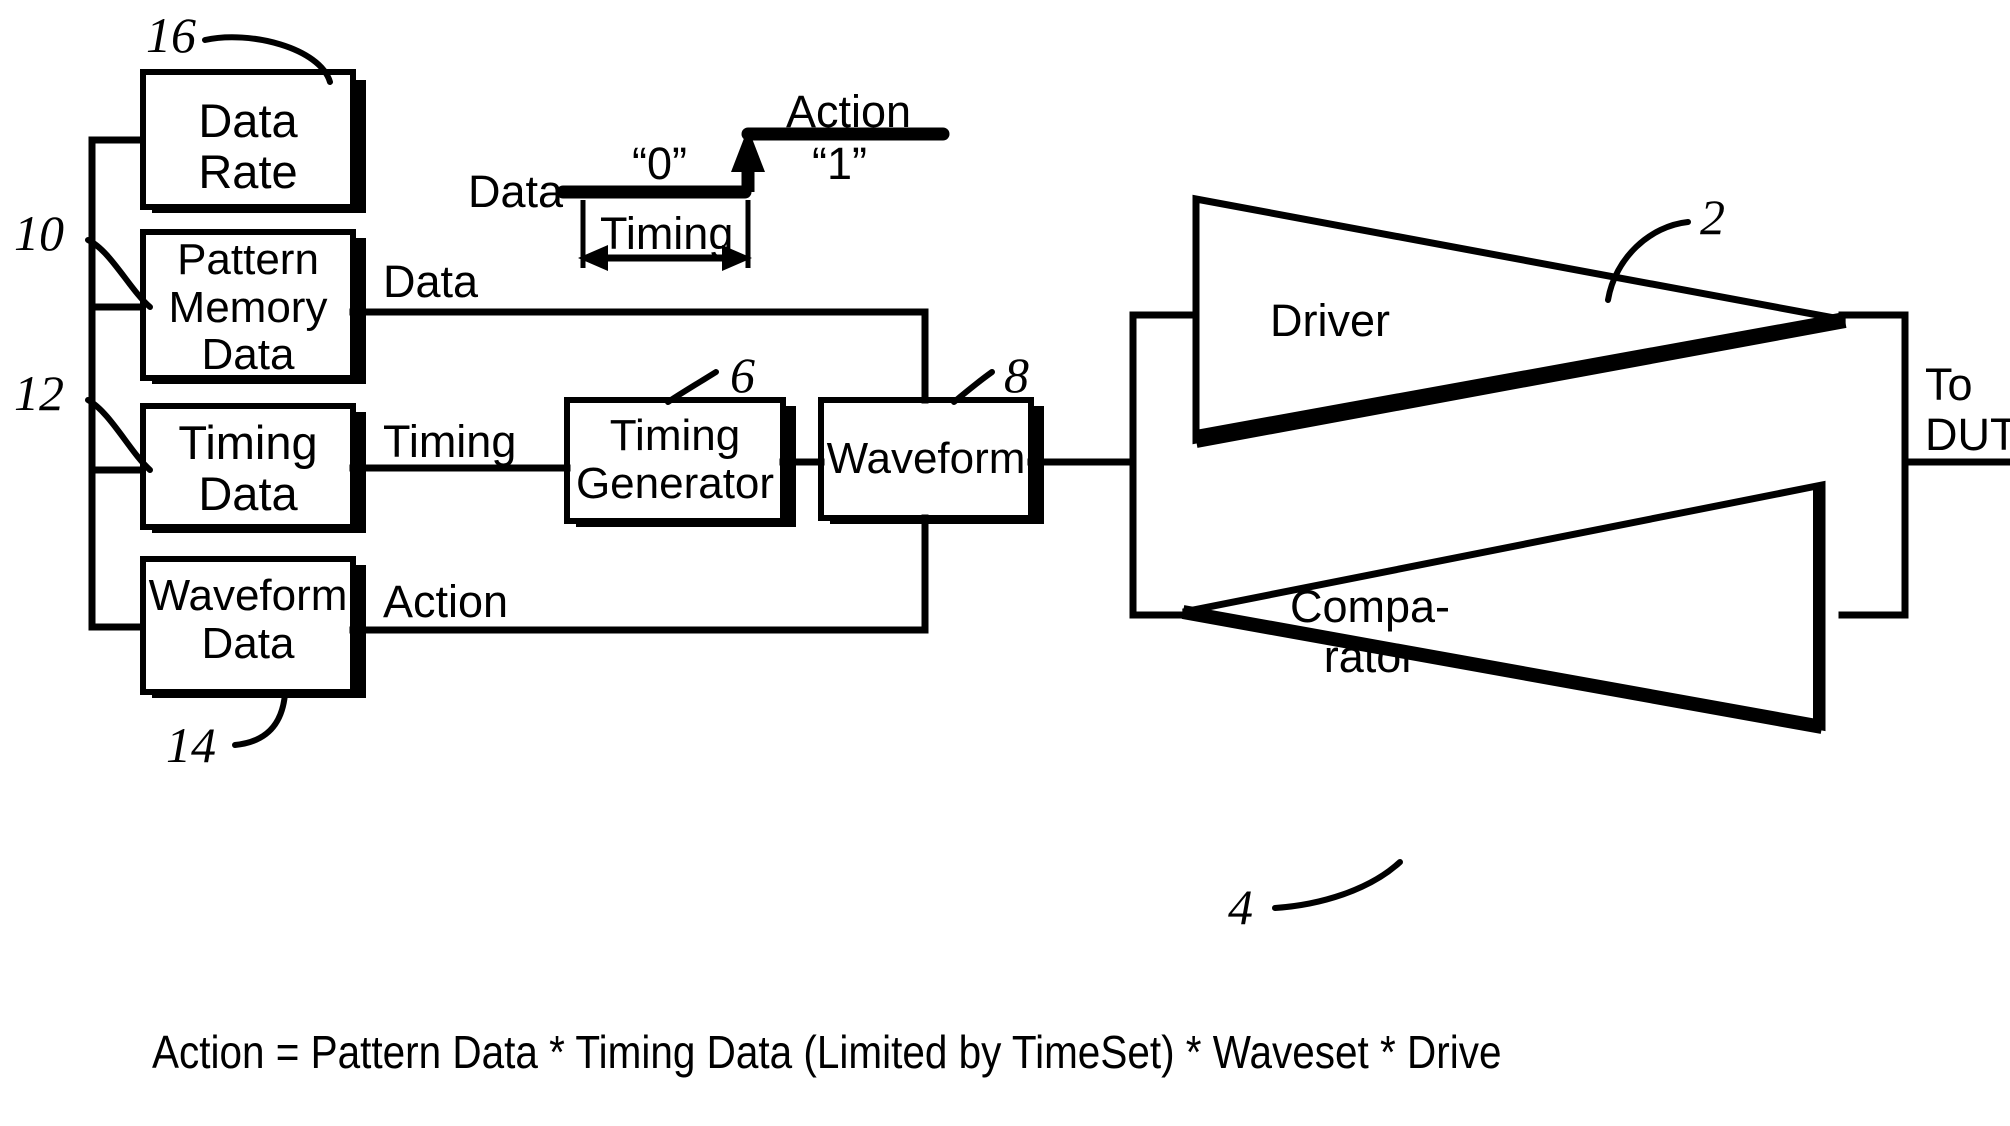  What do you see at coordinates (659, 163) in the screenshot?
I see `waveform-low-level-label: “0”` at bounding box center [659, 163].